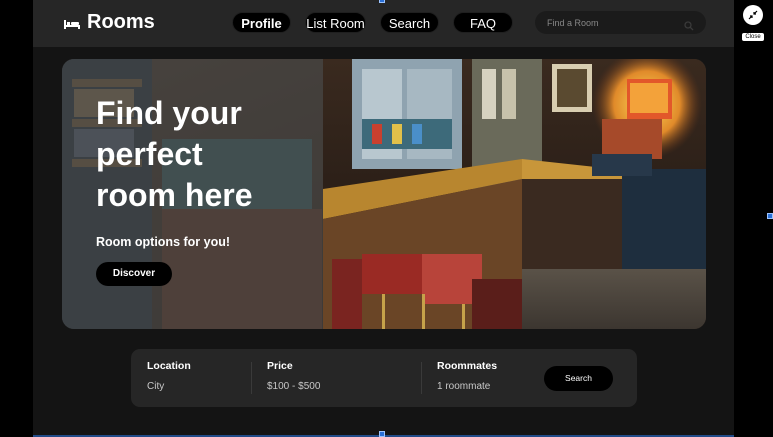 The image size is (773, 437). I want to click on nav-search: Search, so click(409, 22).